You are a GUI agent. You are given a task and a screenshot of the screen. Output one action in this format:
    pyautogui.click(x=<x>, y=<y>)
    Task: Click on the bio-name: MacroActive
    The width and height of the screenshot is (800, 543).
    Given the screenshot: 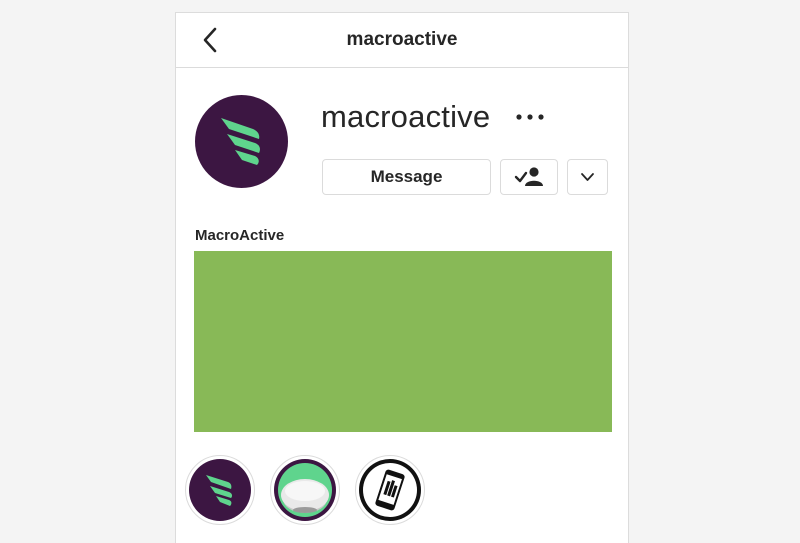 What is the action you would take?
    pyautogui.click(x=240, y=235)
    